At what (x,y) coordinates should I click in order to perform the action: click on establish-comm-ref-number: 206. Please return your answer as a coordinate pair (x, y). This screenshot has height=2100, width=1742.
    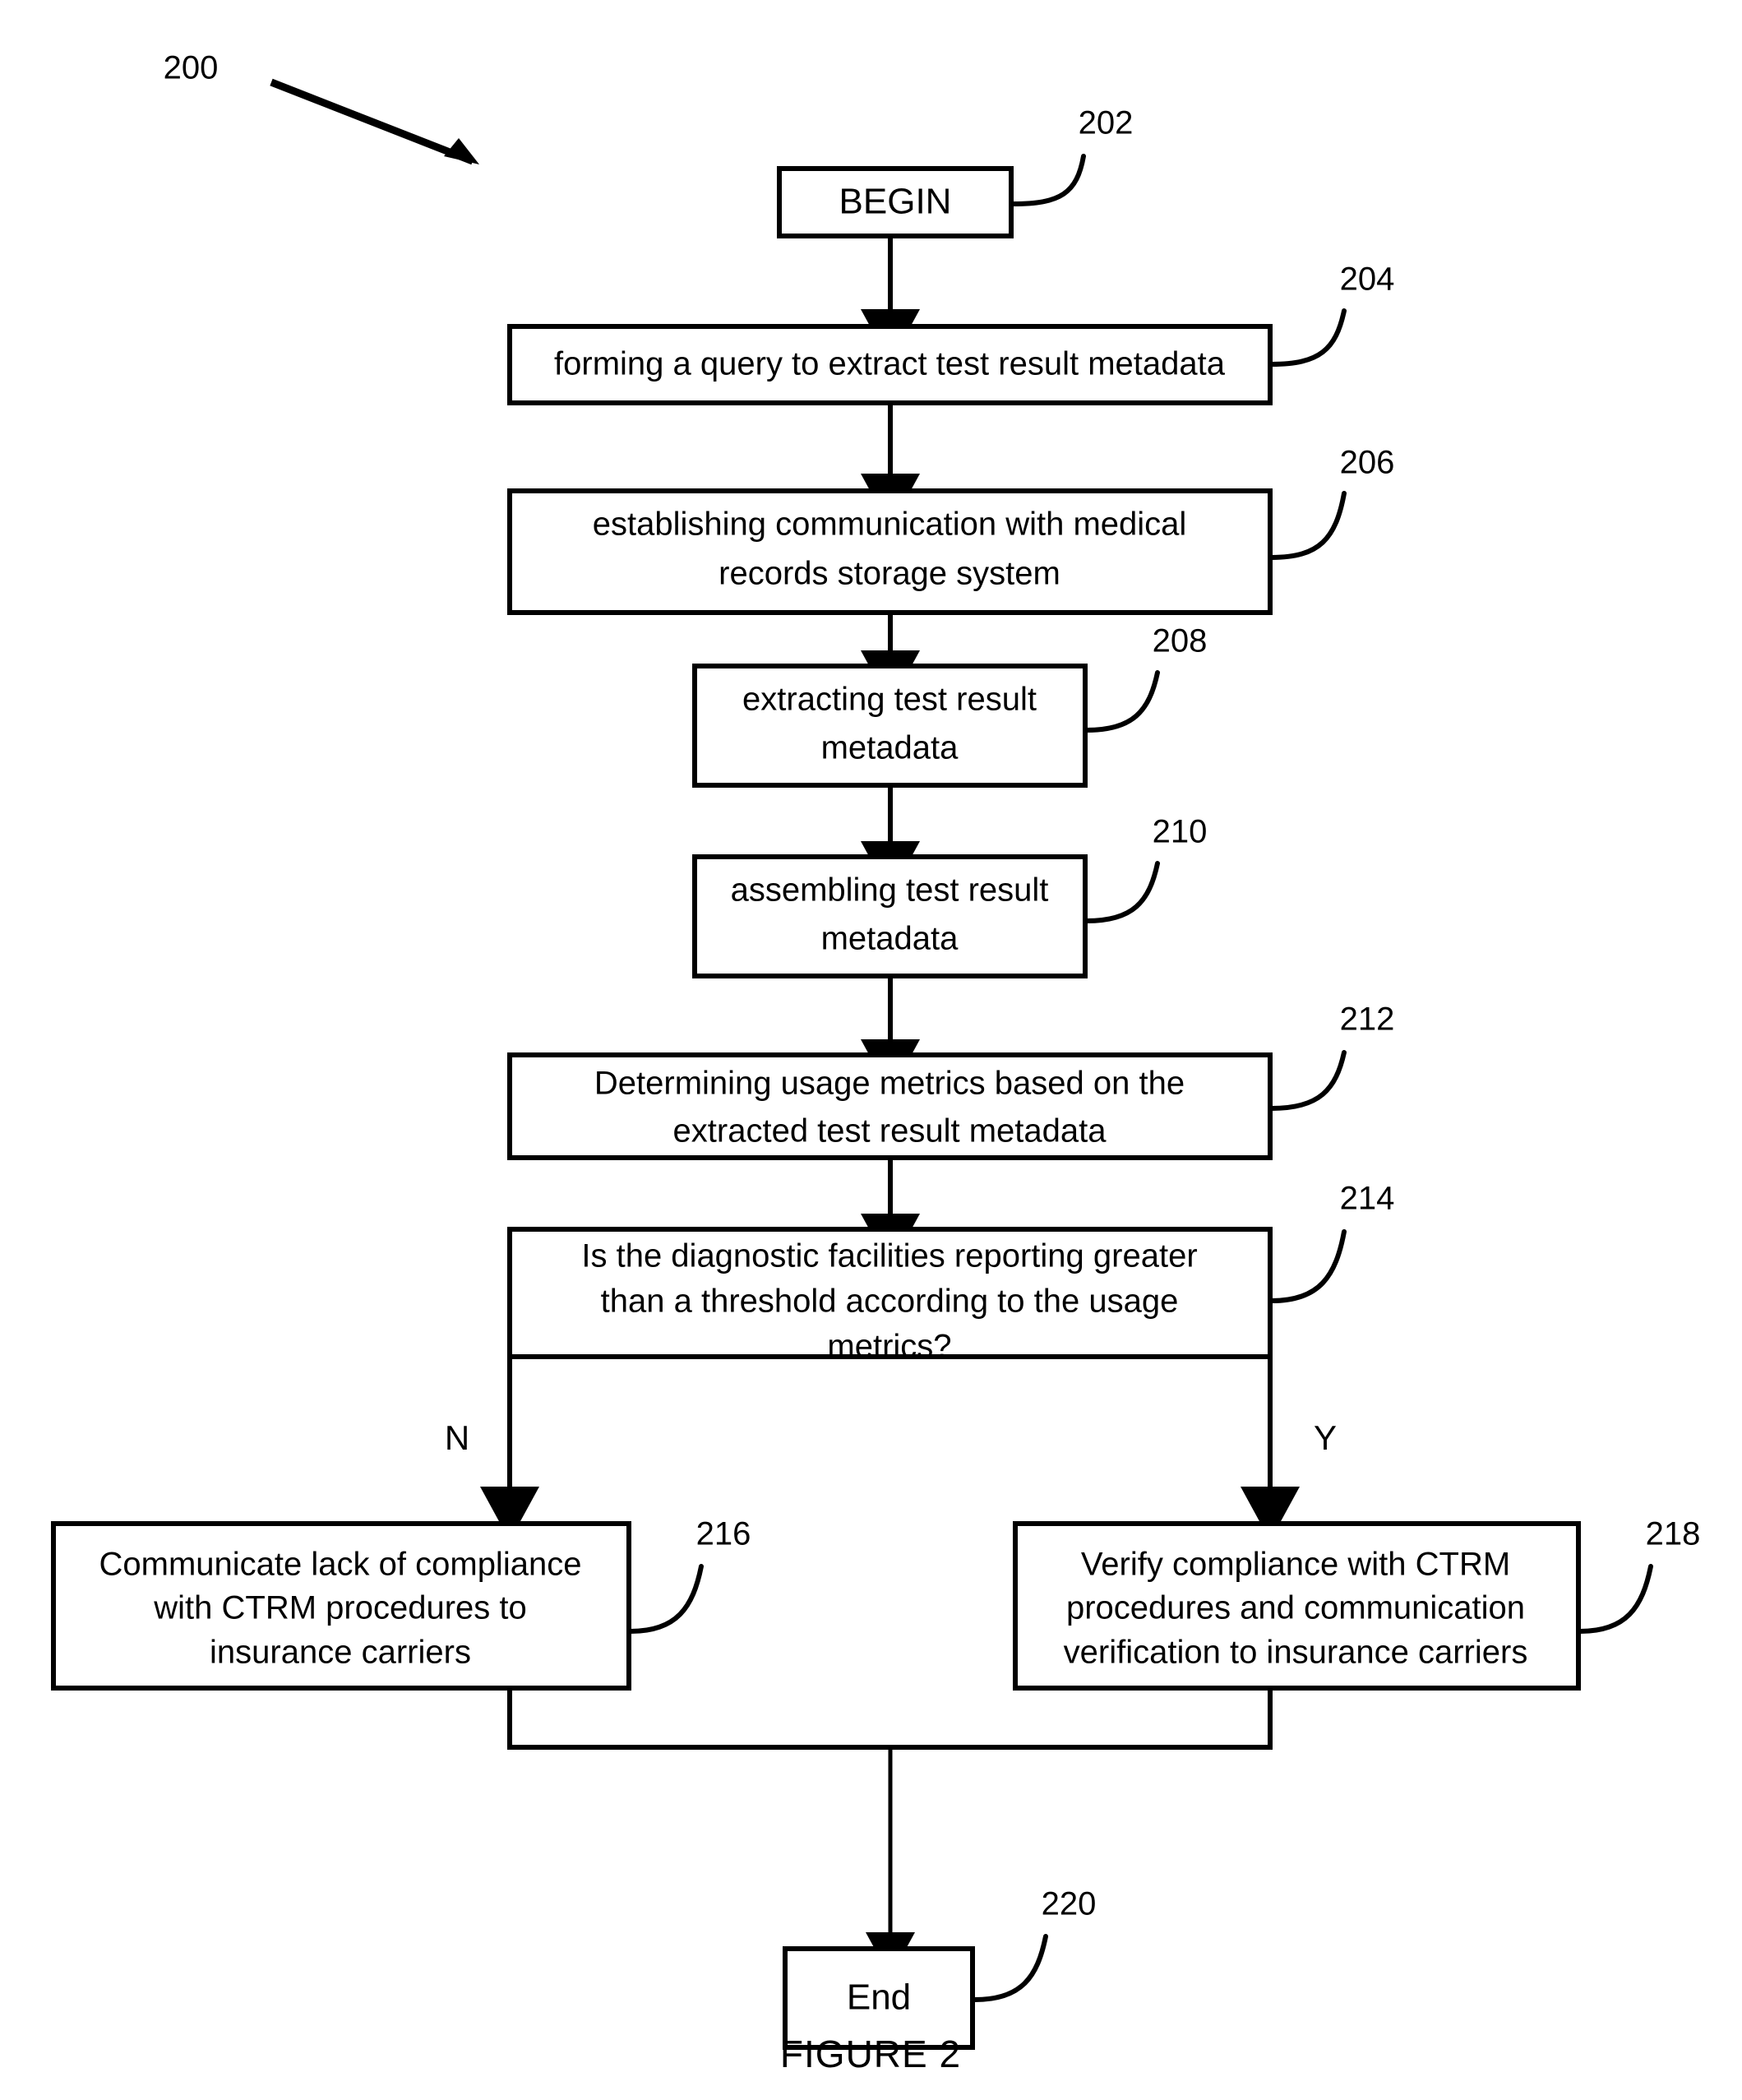
    Looking at the image, I should click on (1367, 463).